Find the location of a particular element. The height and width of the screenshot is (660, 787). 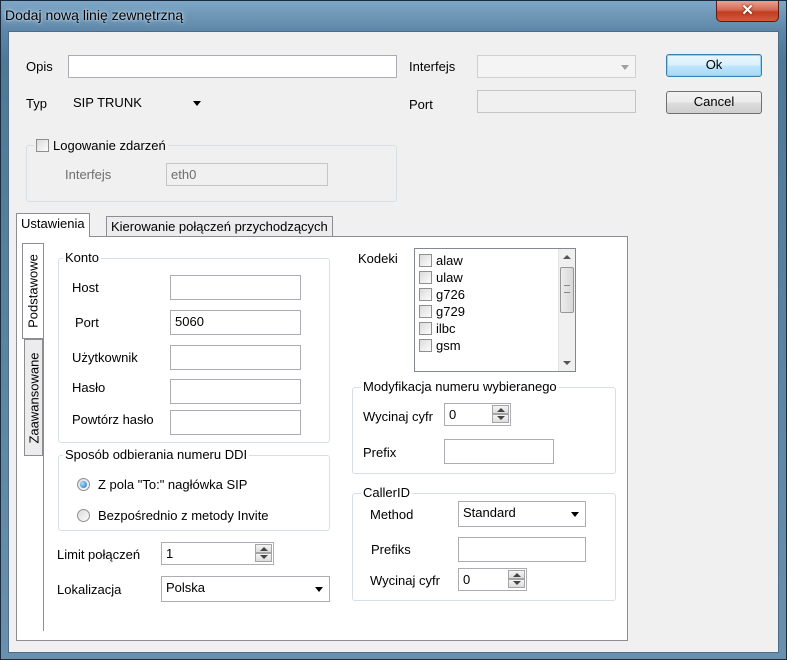

side-divider is located at coordinates (43, 437).